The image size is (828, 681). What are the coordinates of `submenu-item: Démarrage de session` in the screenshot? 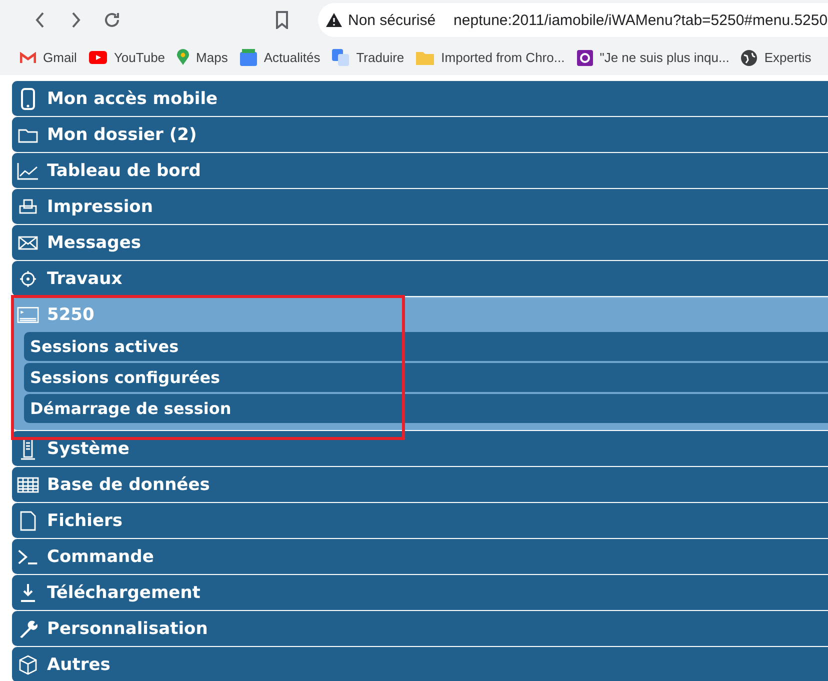 It's located at (426, 408).